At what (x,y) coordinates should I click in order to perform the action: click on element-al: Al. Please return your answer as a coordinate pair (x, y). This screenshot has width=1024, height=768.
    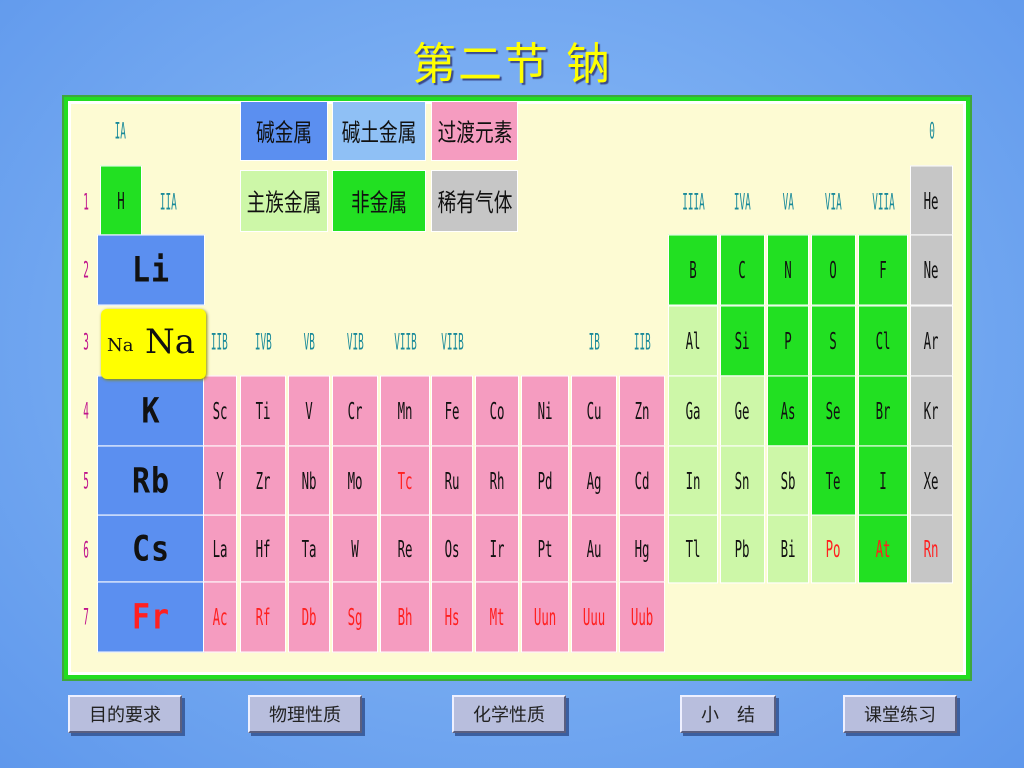
    Looking at the image, I should click on (693, 341).